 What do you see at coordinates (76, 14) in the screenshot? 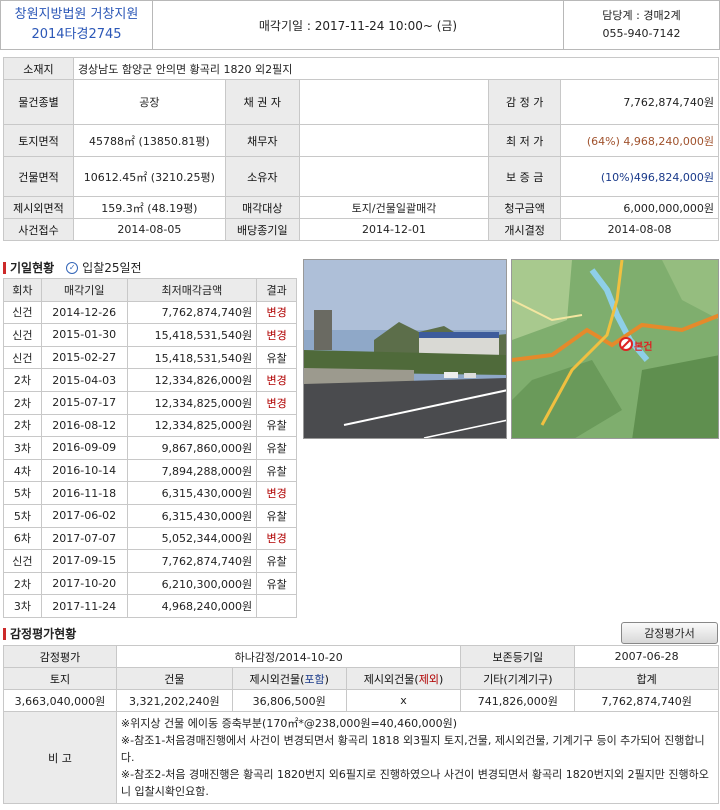
I see `court-title: 창원지방법원 거창지원` at bounding box center [76, 14].